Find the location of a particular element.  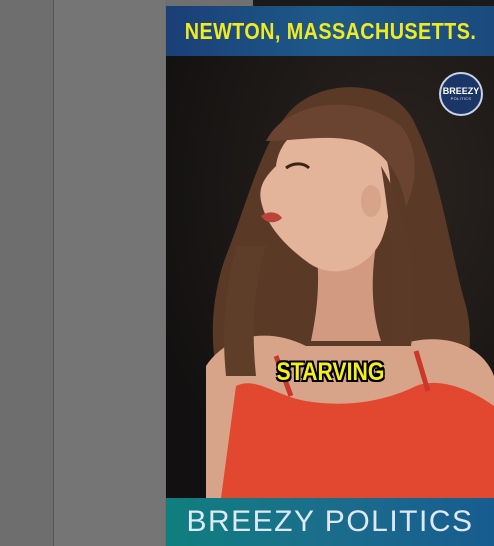

subtitle-caption: STARVING is located at coordinates (330, 372).